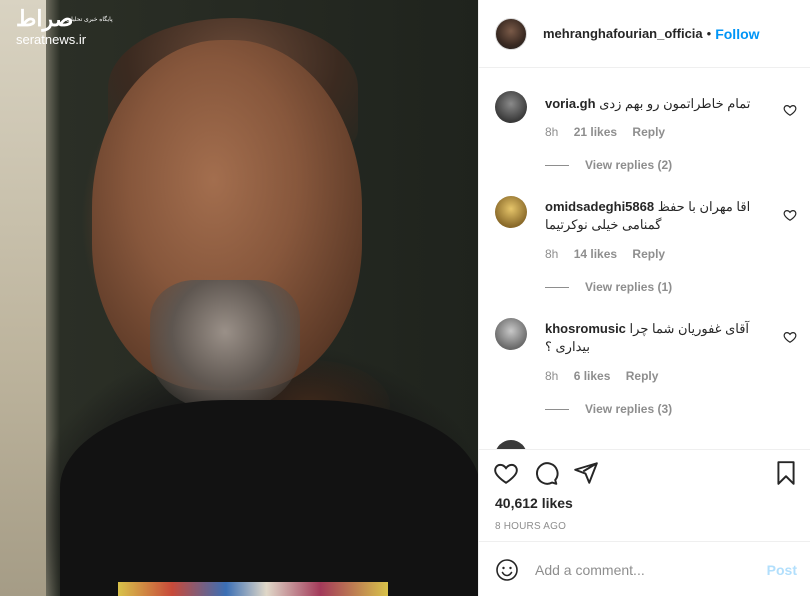 Image resolution: width=810 pixels, height=596 pixels. I want to click on view-replies-label: View replies (2), so click(629, 165).